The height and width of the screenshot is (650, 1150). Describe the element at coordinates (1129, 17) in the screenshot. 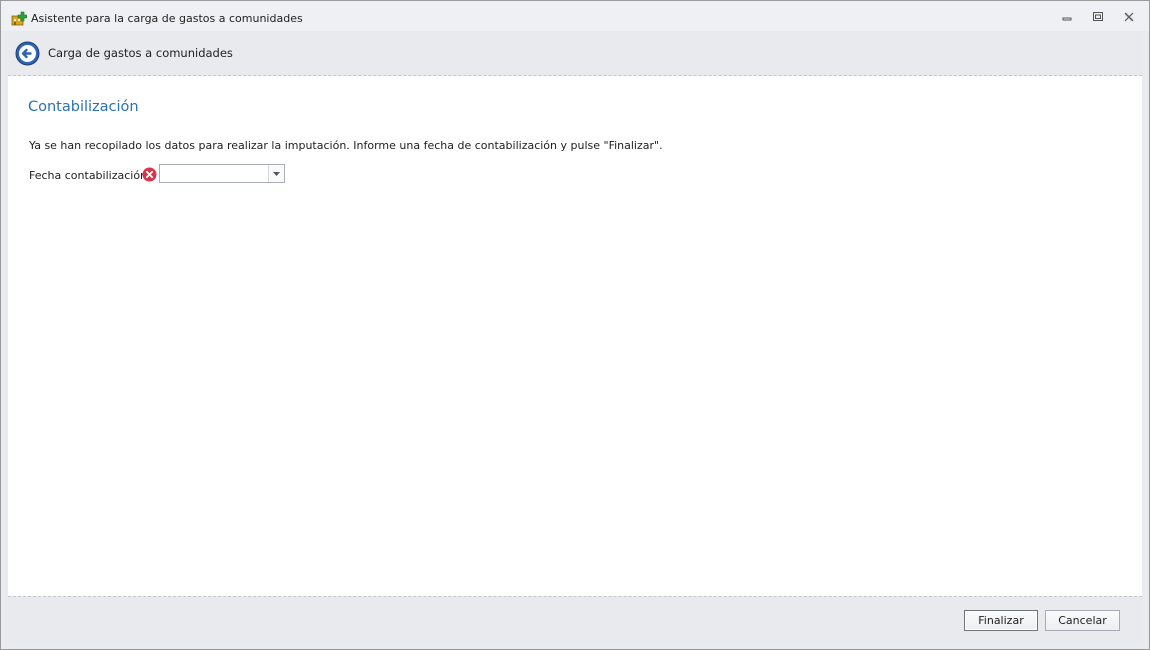

I see `close-button` at that location.